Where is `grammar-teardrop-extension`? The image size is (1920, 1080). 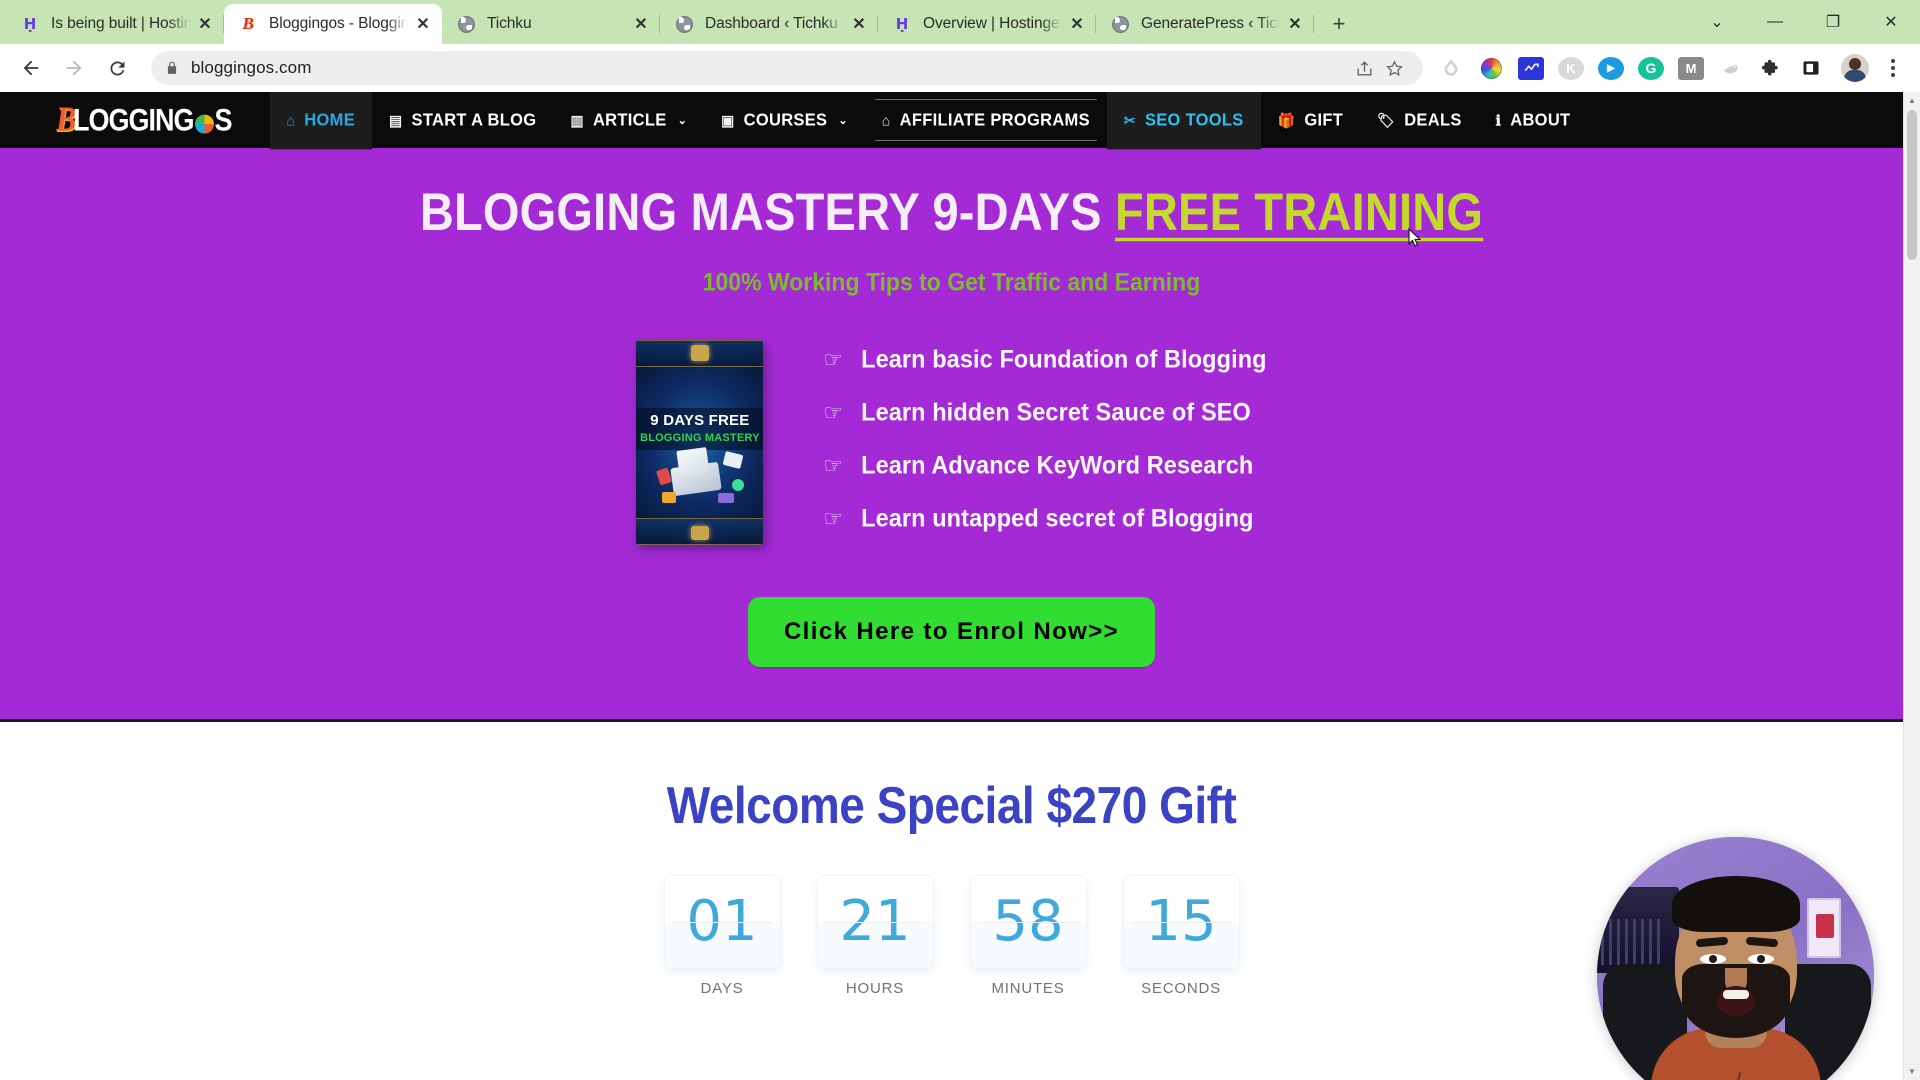 grammar-teardrop-extension is located at coordinates (1451, 68).